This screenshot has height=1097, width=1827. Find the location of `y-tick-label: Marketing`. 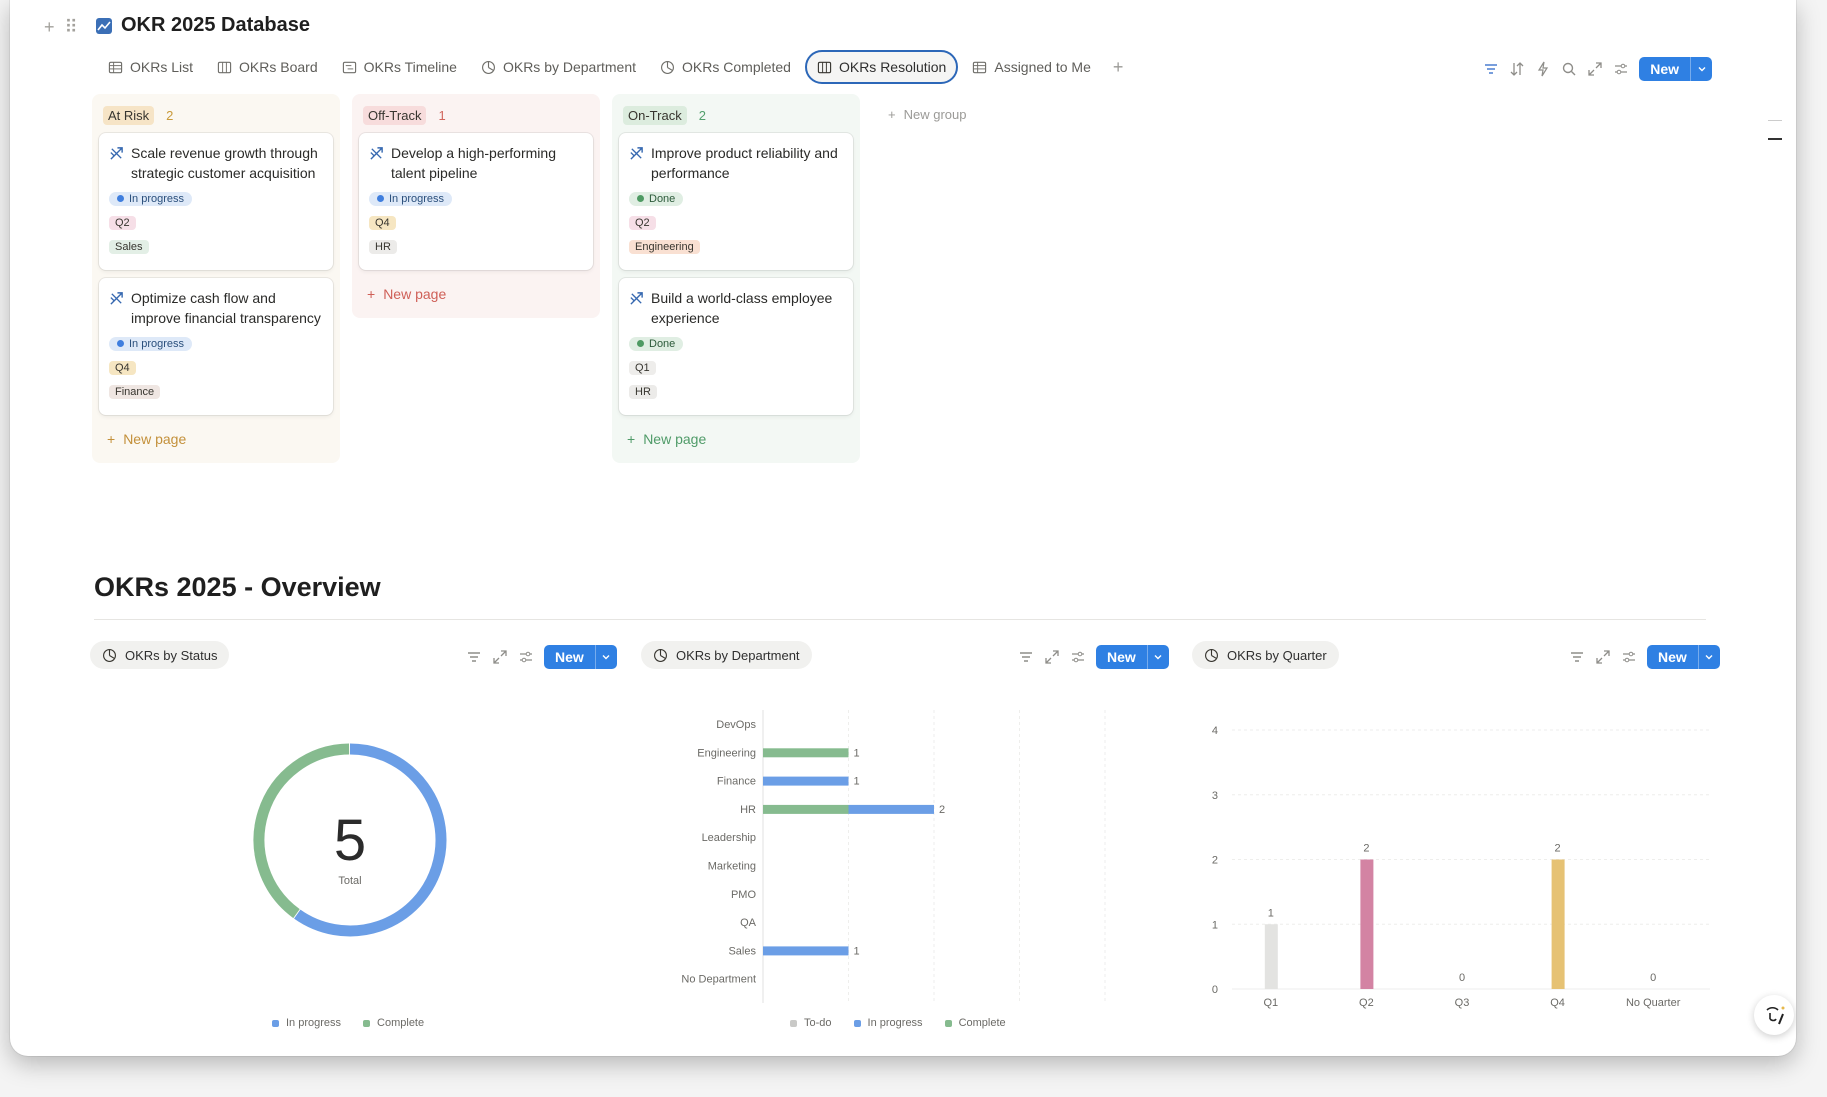

y-tick-label: Marketing is located at coordinates (732, 867).